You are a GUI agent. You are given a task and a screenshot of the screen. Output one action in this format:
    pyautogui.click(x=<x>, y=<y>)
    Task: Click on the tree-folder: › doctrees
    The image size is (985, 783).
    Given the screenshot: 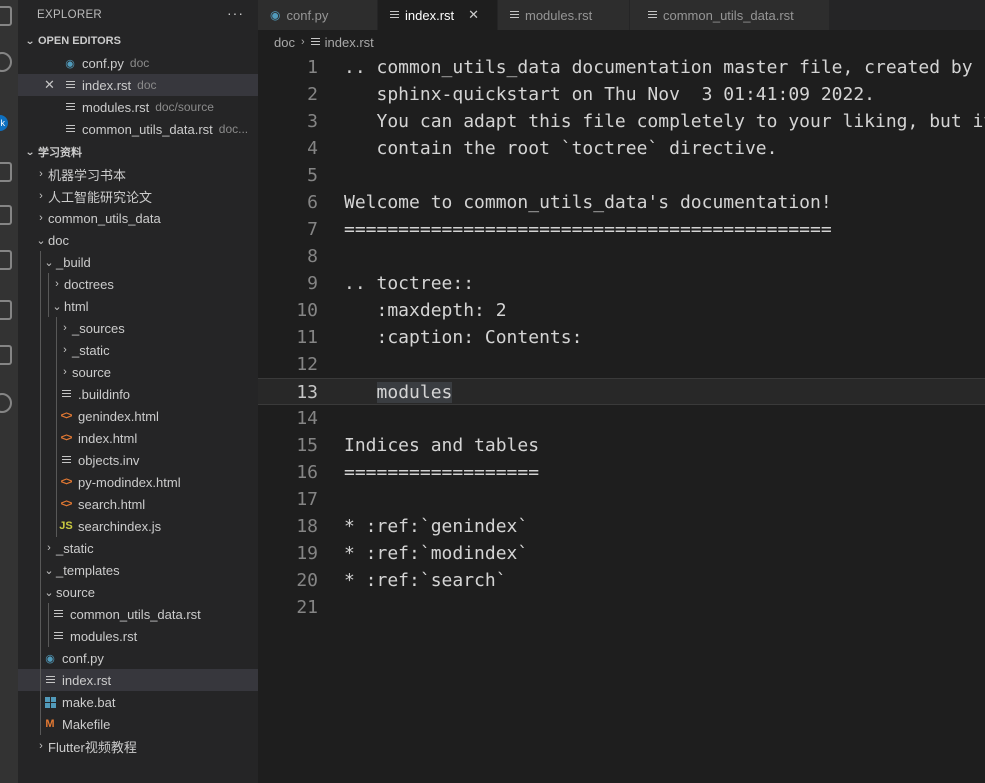 What is the action you would take?
    pyautogui.click(x=138, y=284)
    